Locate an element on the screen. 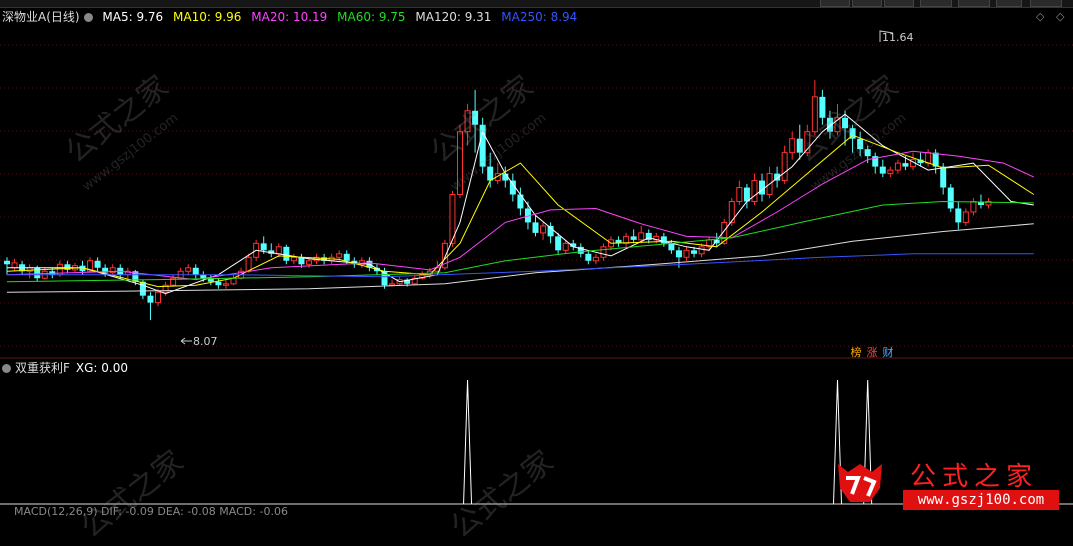 This screenshot has height=546, width=1073. indicator-legend: 双重获利F XG: 0.00 is located at coordinates (64, 368).